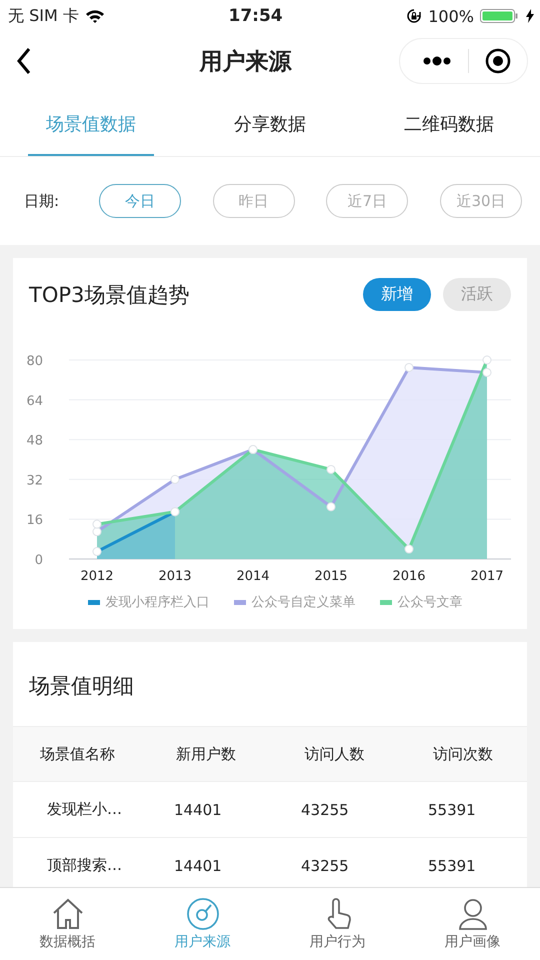 This screenshot has width=540, height=960. What do you see at coordinates (34, 441) in the screenshot?
I see `axis-tick-label: 48` at bounding box center [34, 441].